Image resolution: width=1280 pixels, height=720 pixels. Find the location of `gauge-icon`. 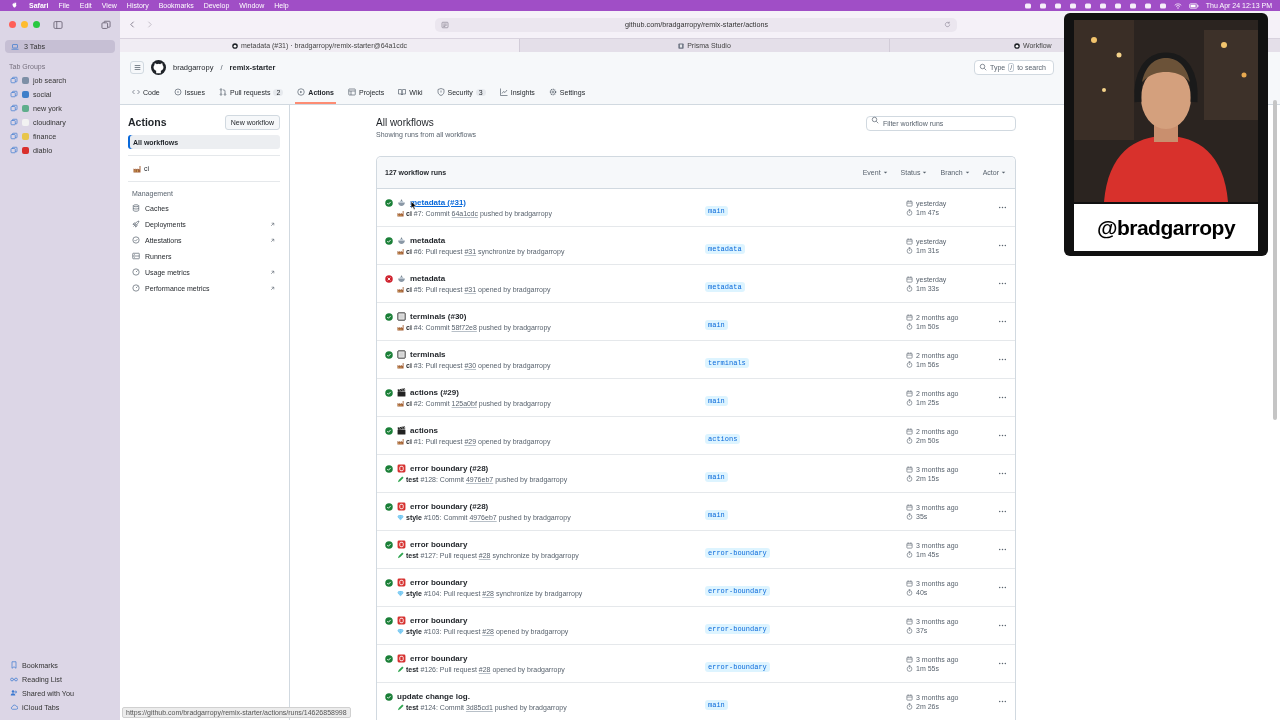

gauge-icon is located at coordinates (136, 288).